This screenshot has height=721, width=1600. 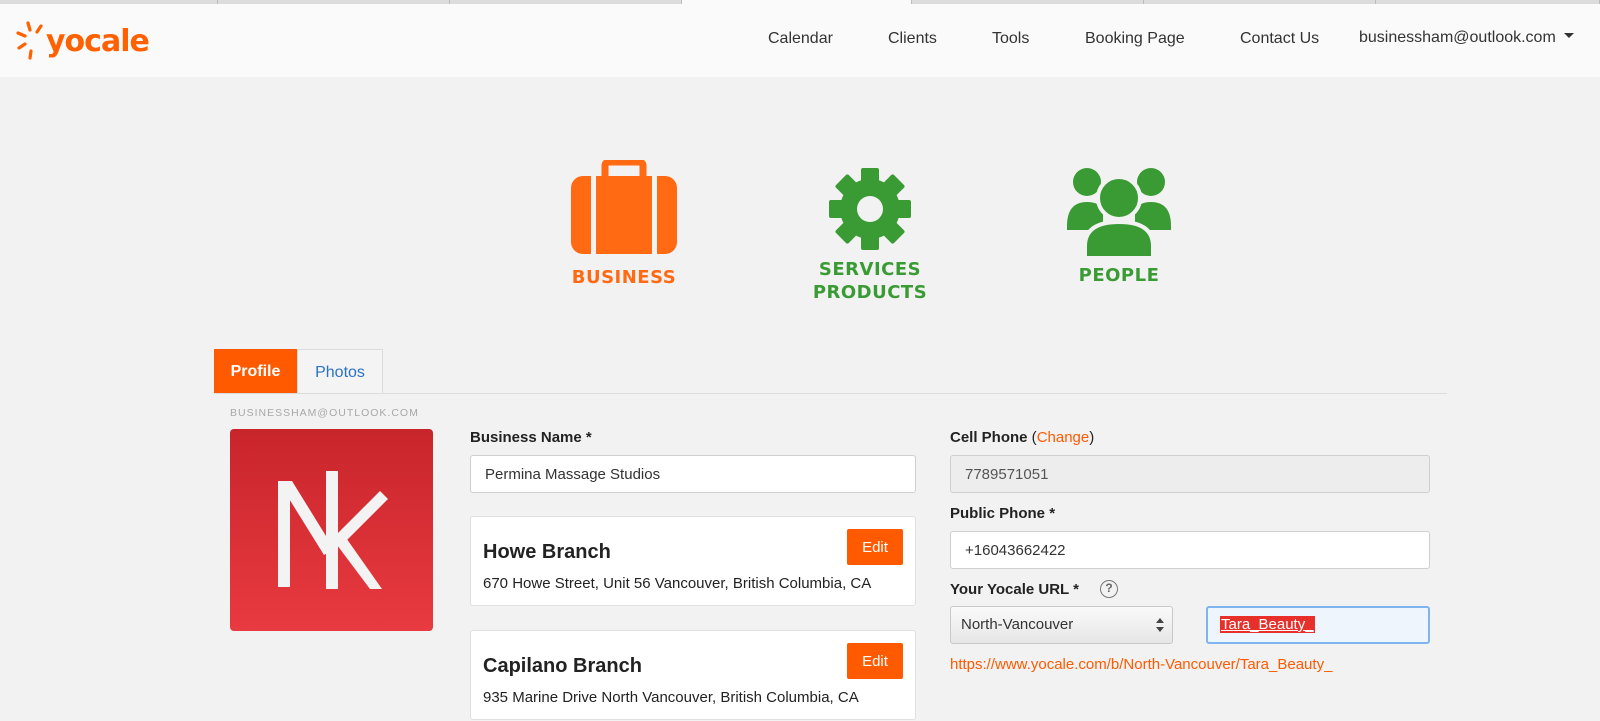 I want to click on help-icon: ?, so click(x=1109, y=589).